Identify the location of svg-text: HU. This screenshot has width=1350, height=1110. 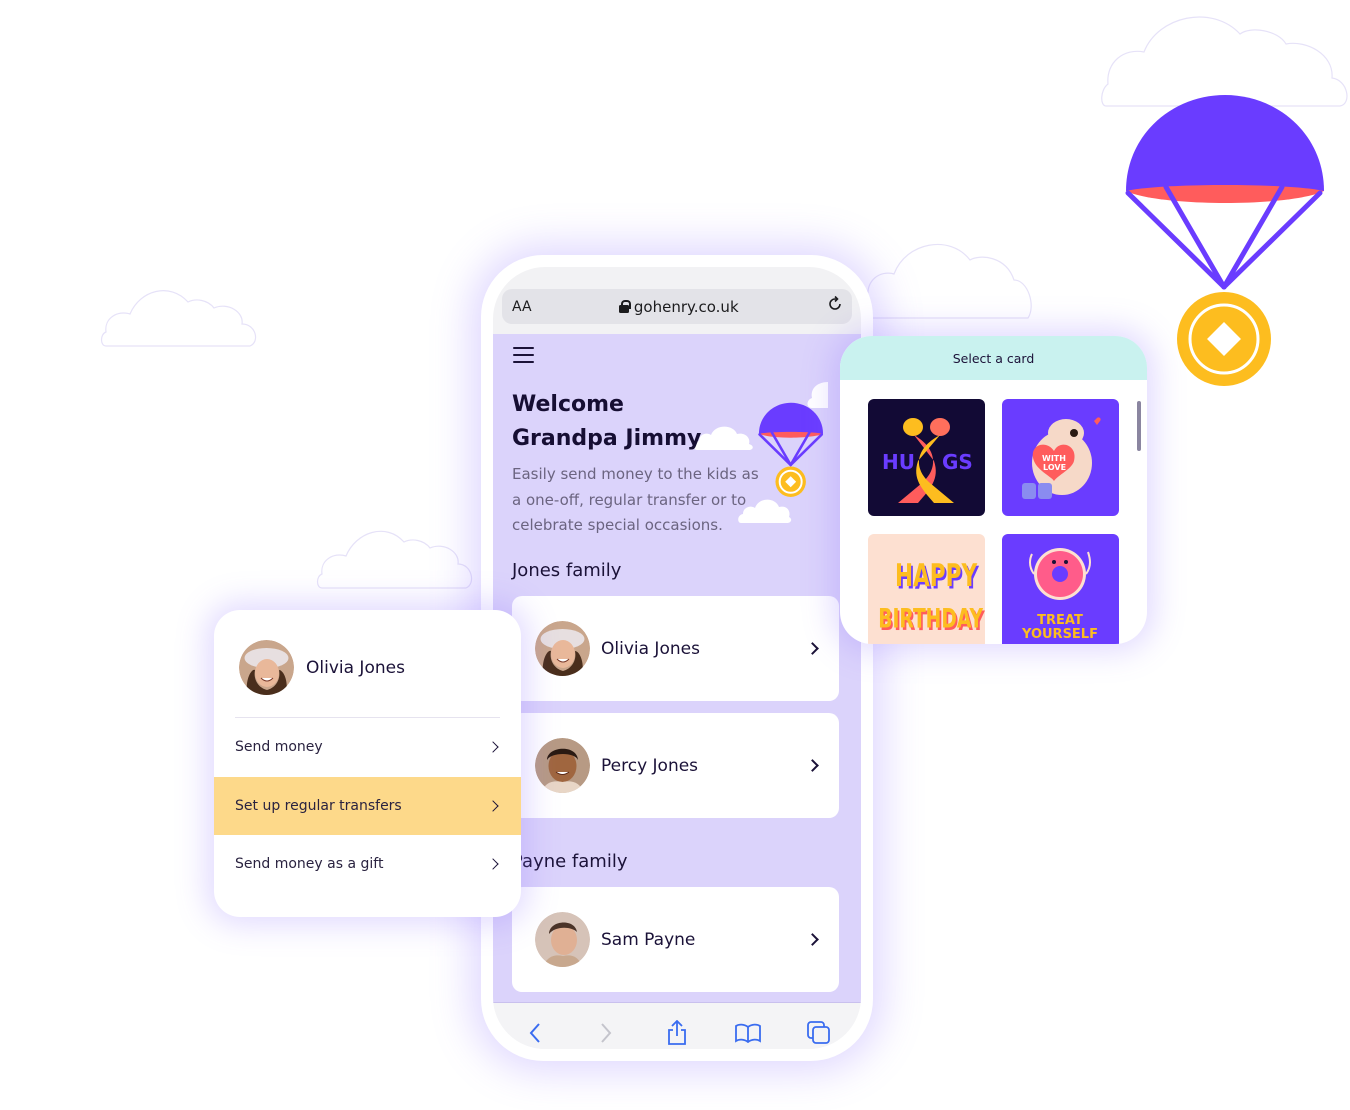
(898, 462).